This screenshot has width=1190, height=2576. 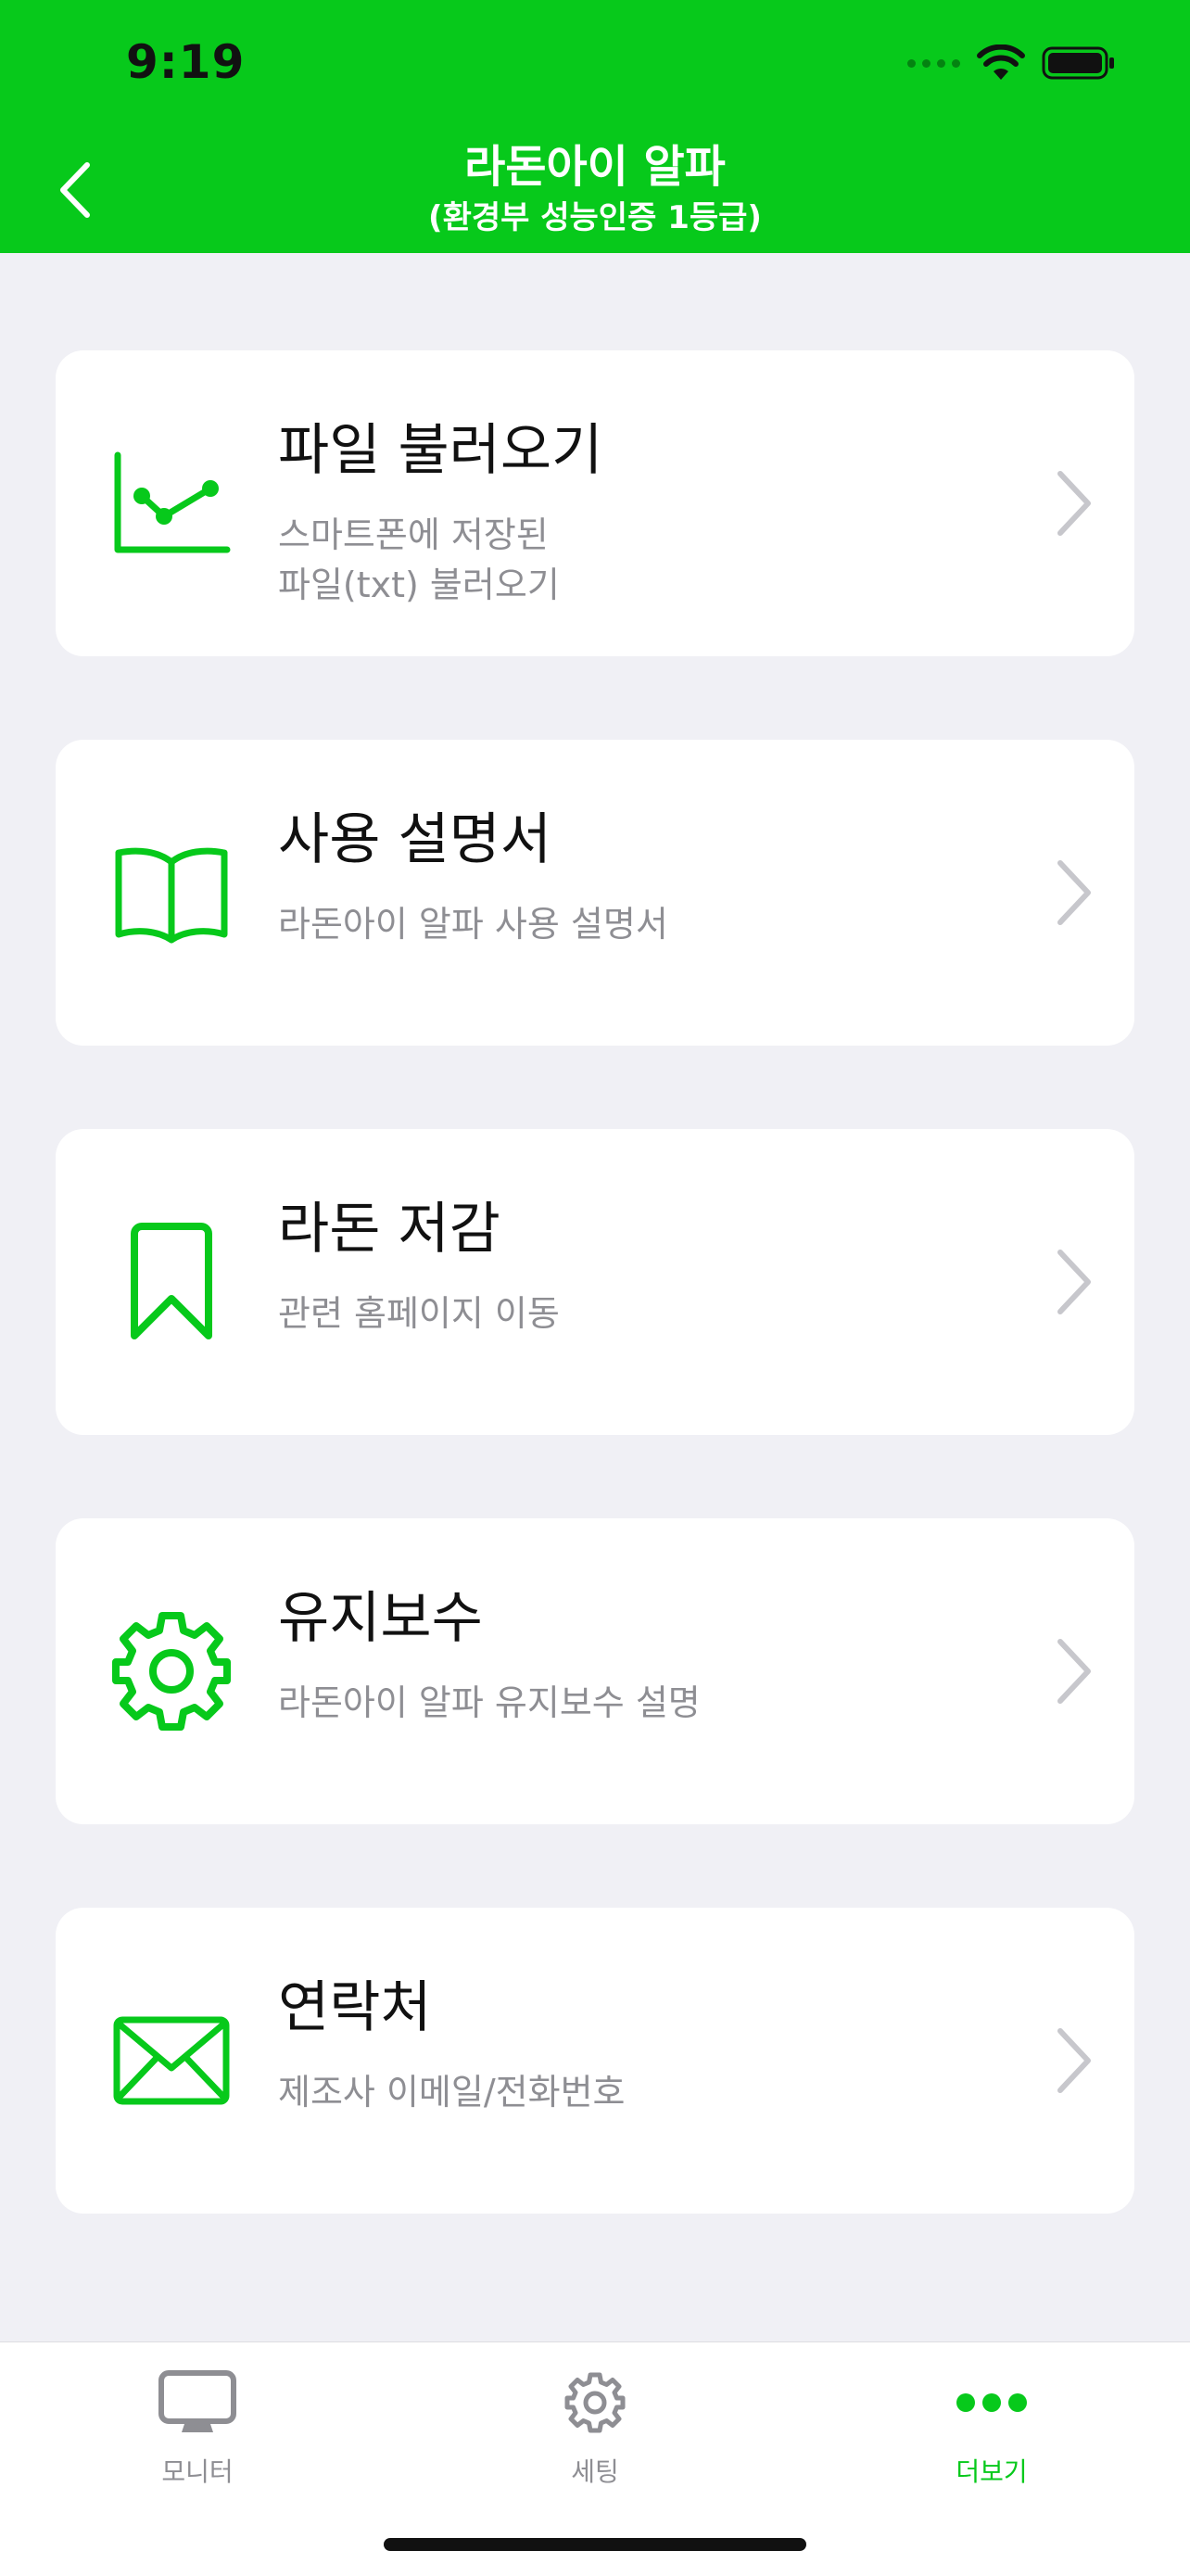 I want to click on tab-monitor: 모니터, so click(x=197, y=2430).